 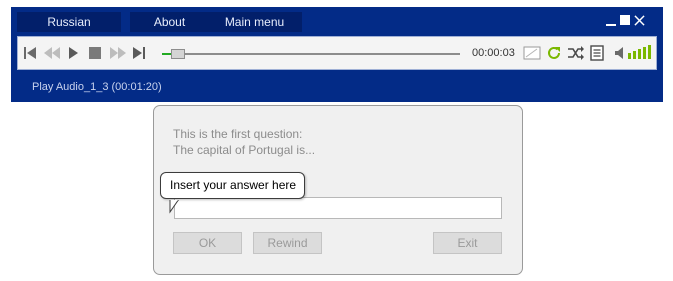 What do you see at coordinates (532, 53) in the screenshot?
I see `picture-icon` at bounding box center [532, 53].